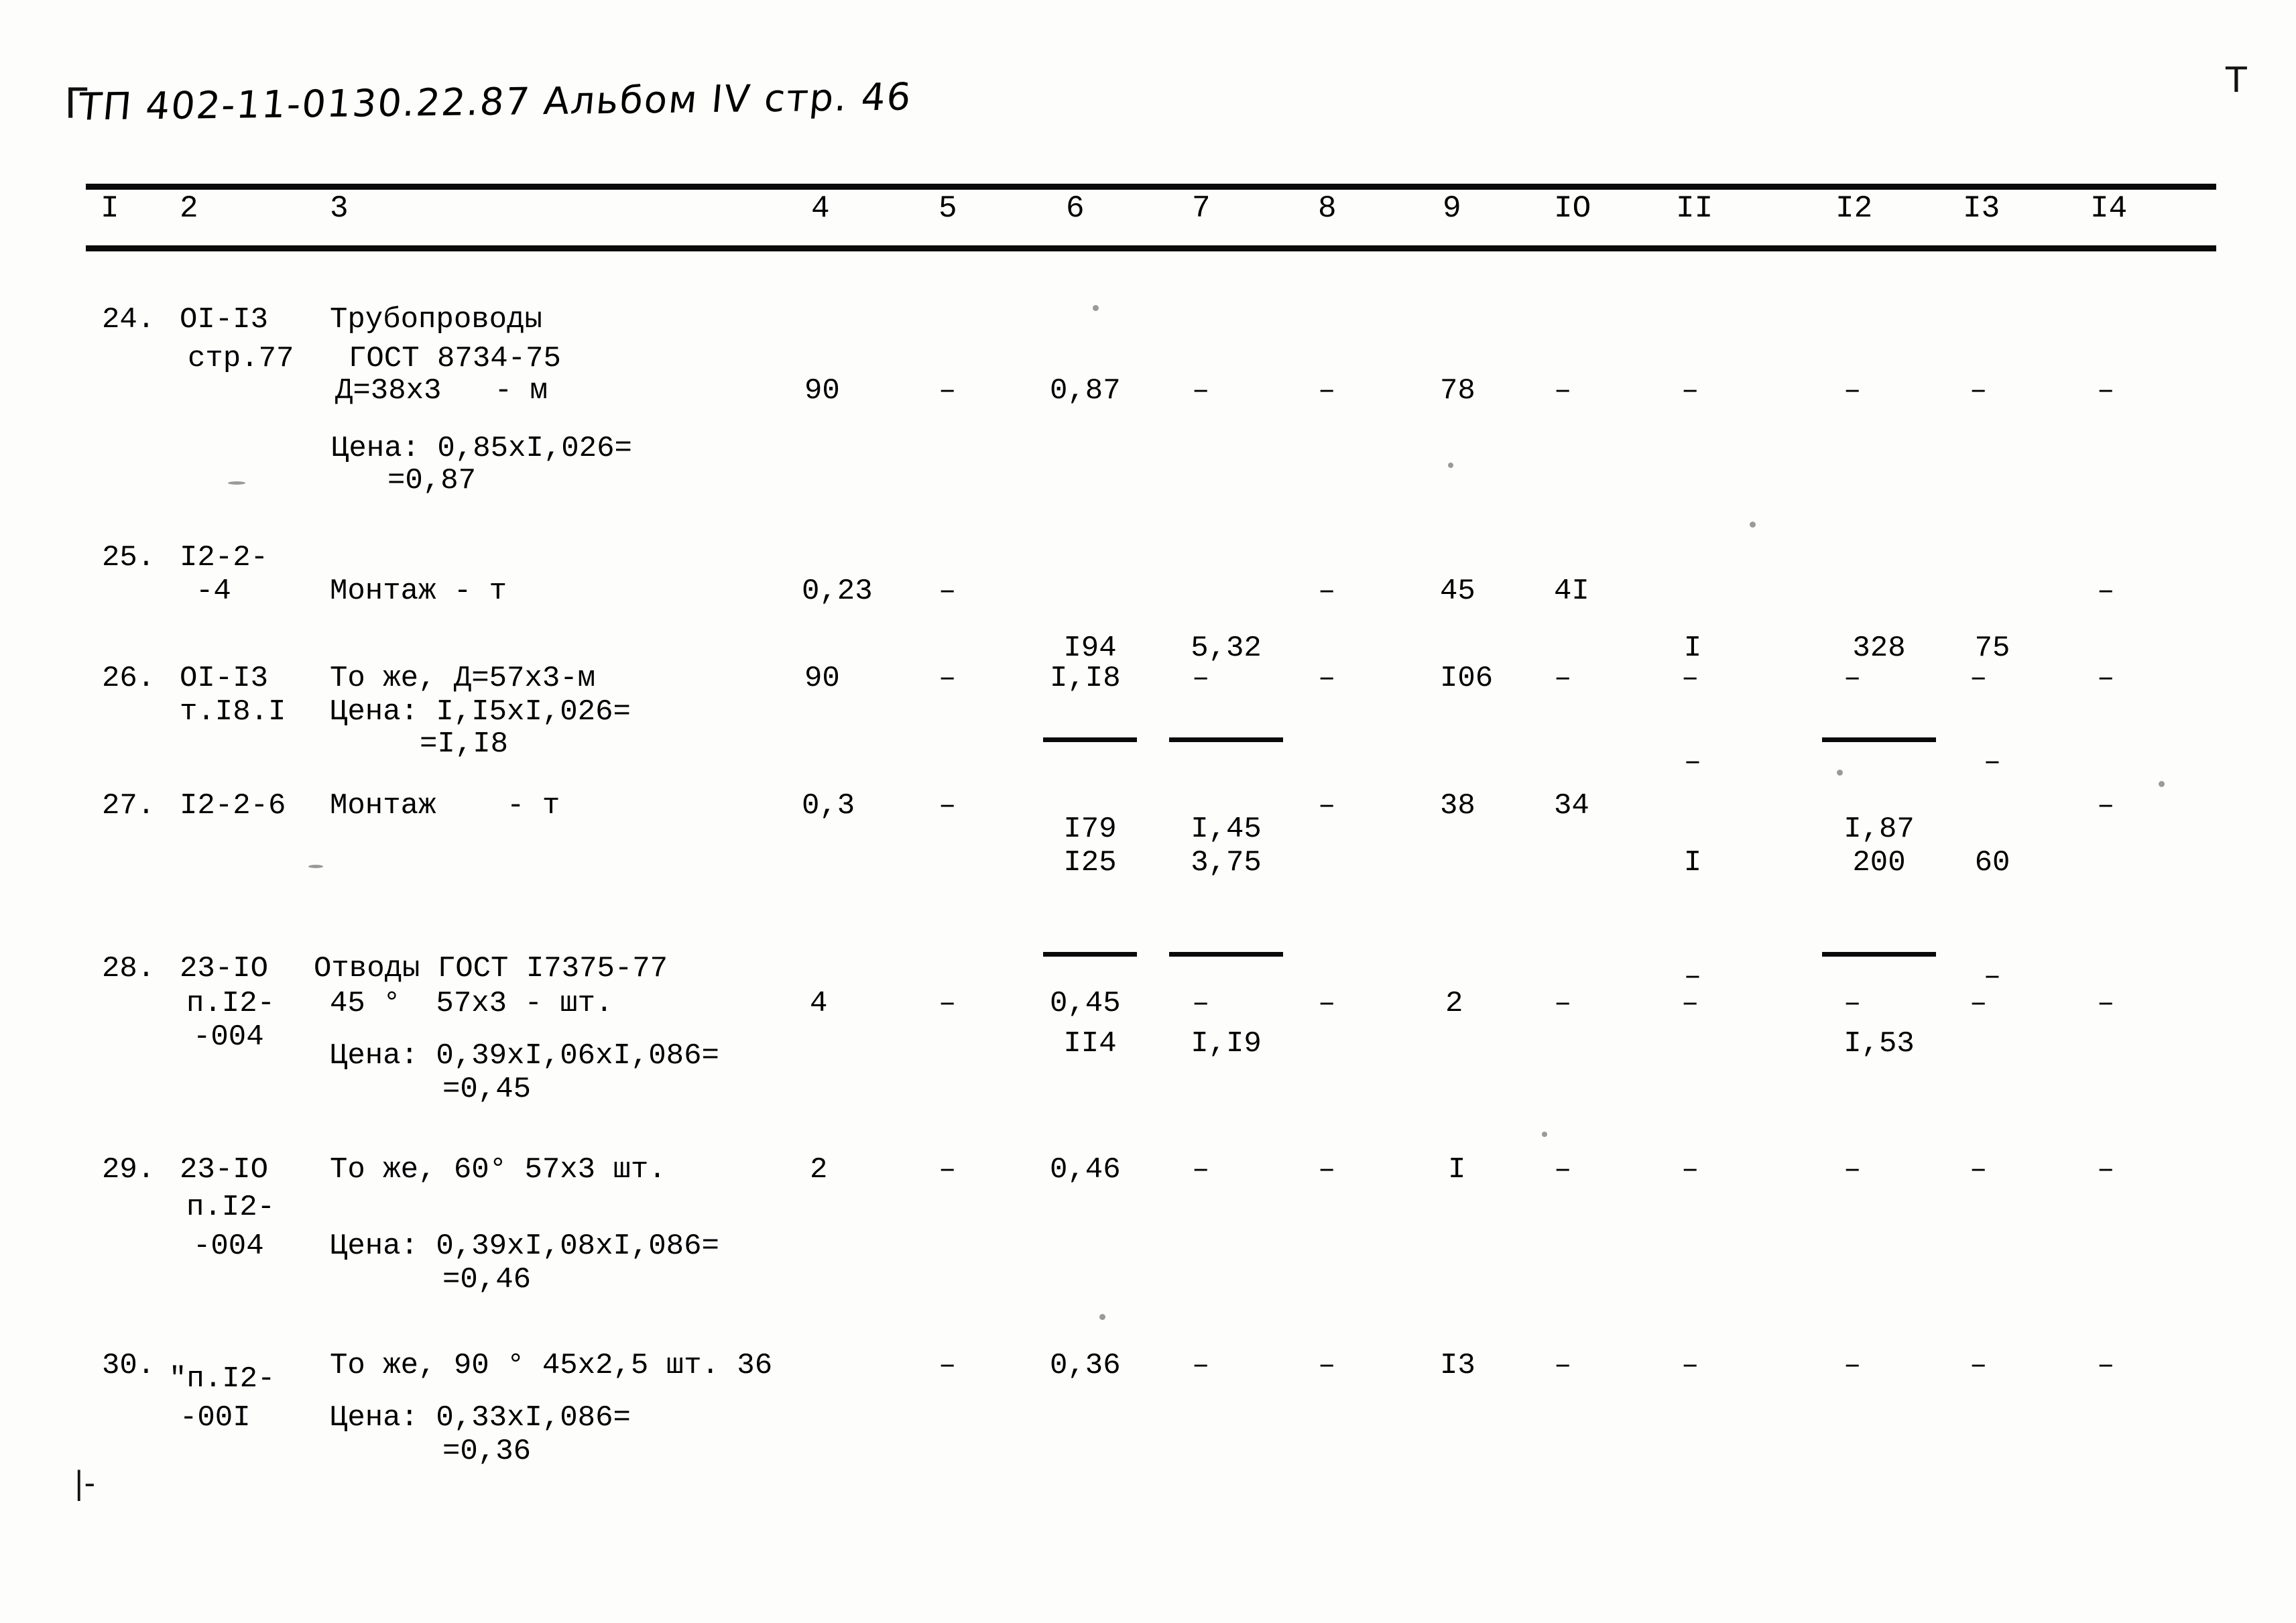 Image resolution: width=2296 pixels, height=1623 pixels. Describe the element at coordinates (1151, 187) in the screenshot. I see `table-rule-top` at that location.